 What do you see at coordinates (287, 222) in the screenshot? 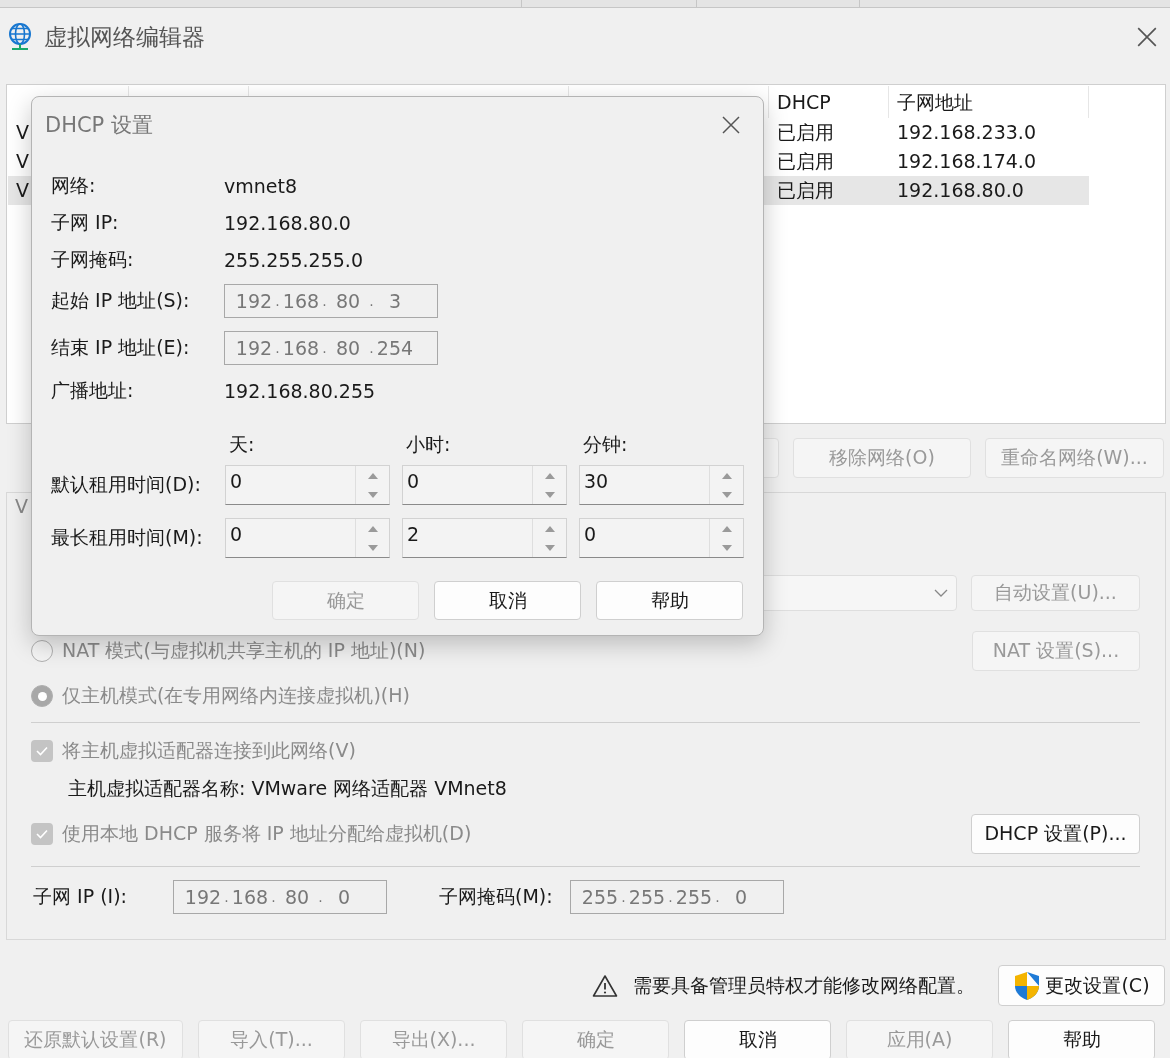
I see `field-value: 192.168.80.0` at bounding box center [287, 222].